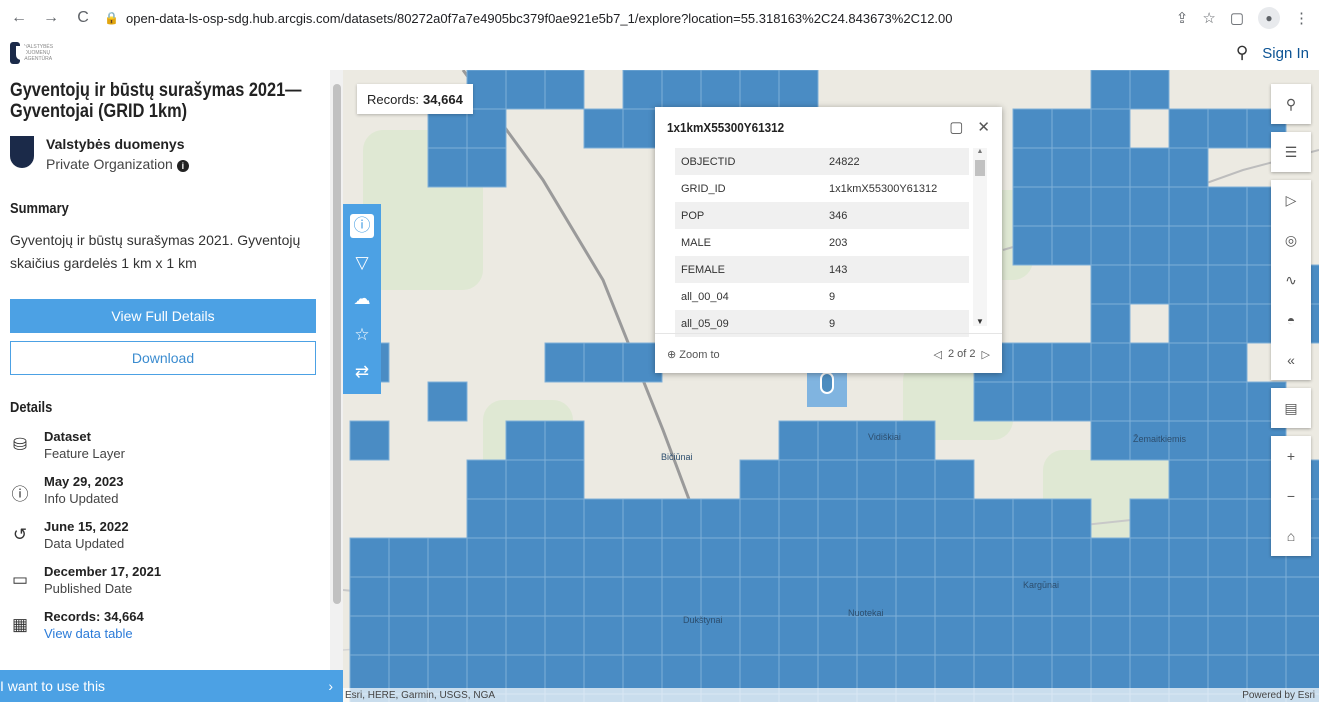 The image size is (1319, 702). What do you see at coordinates (696, 242) in the screenshot?
I see `popup-key: MALE` at bounding box center [696, 242].